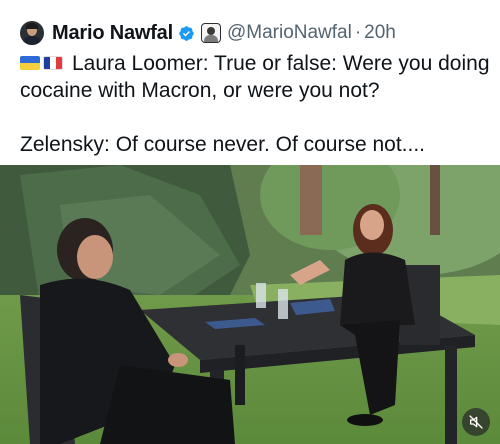 The width and height of the screenshot is (500, 444). Describe the element at coordinates (30, 62) in the screenshot. I see `ukraine-flag-icon` at that location.